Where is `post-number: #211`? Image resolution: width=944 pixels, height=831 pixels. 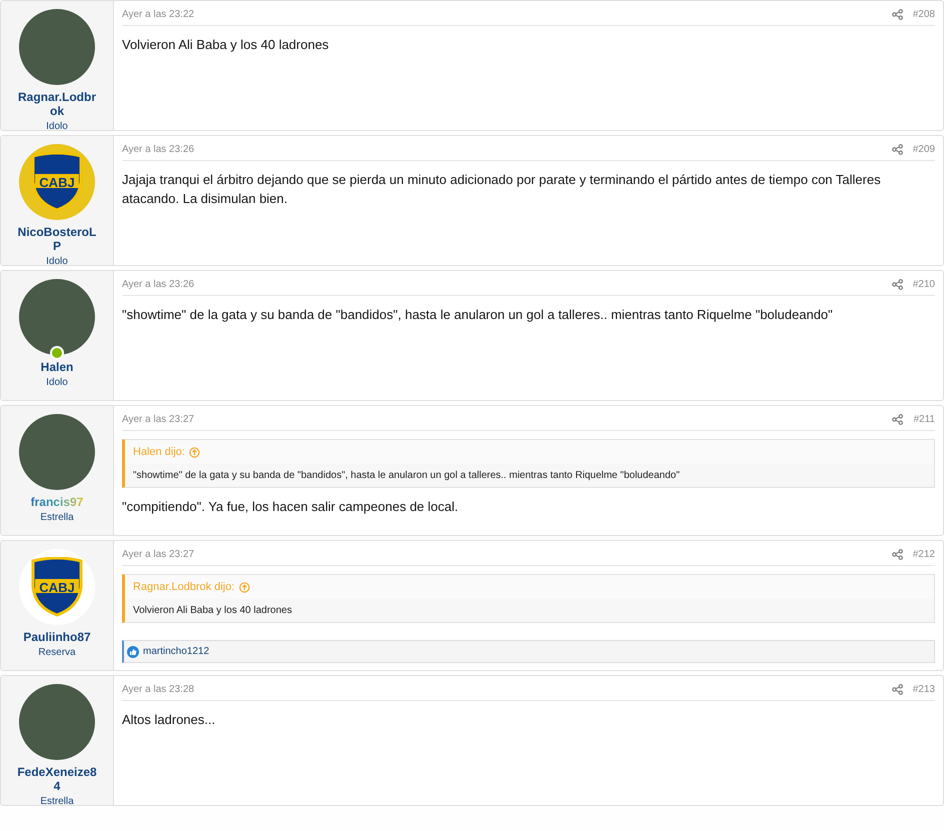 post-number: #211 is located at coordinates (924, 419).